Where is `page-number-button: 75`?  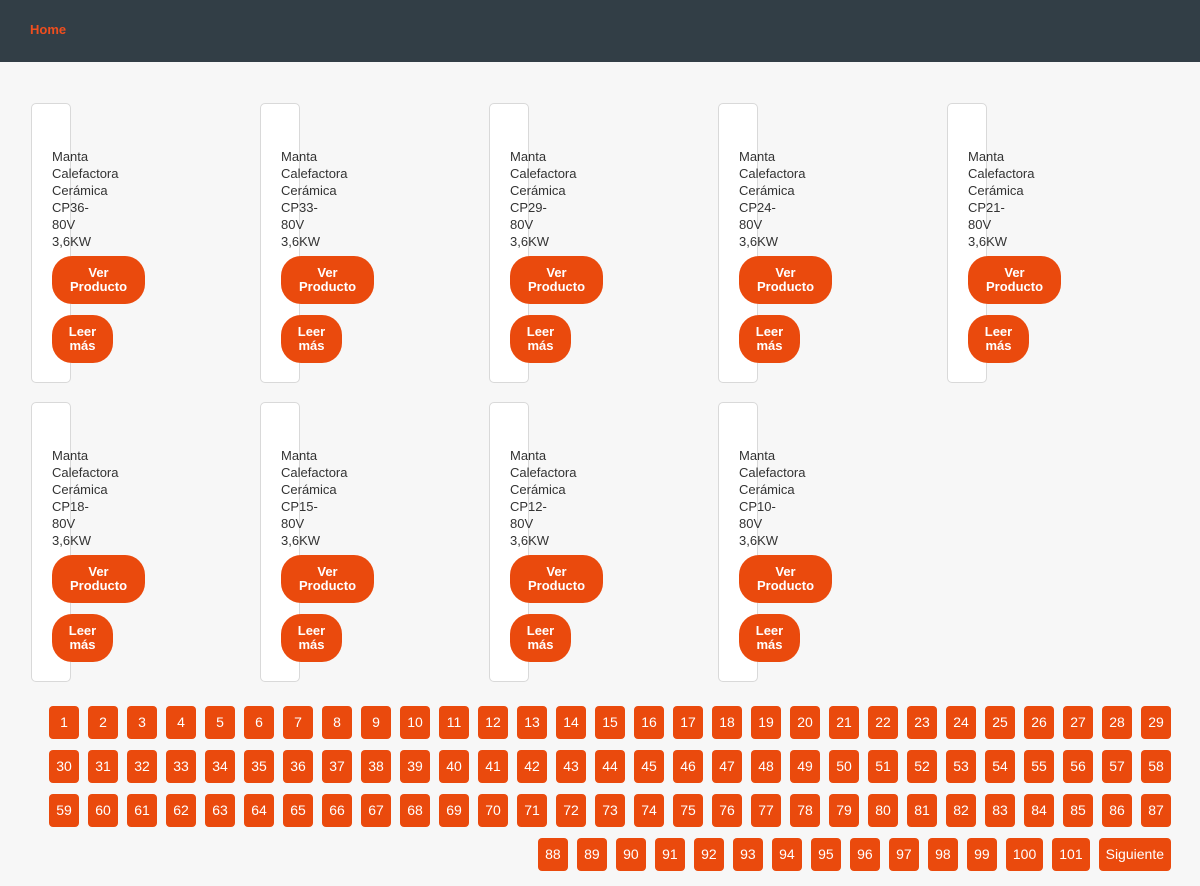
page-number-button: 75 is located at coordinates (688, 810).